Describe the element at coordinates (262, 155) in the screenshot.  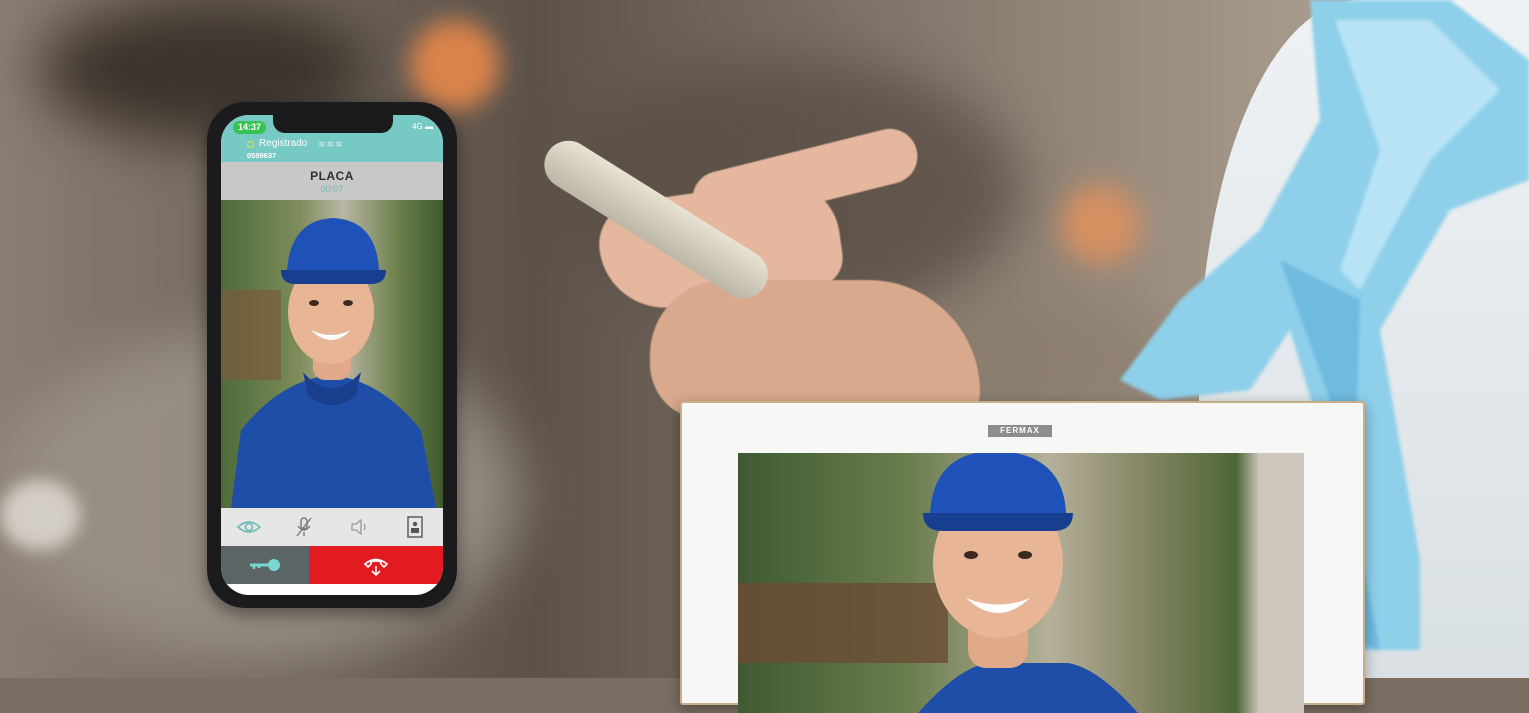
I see `device-number: 0599637` at that location.